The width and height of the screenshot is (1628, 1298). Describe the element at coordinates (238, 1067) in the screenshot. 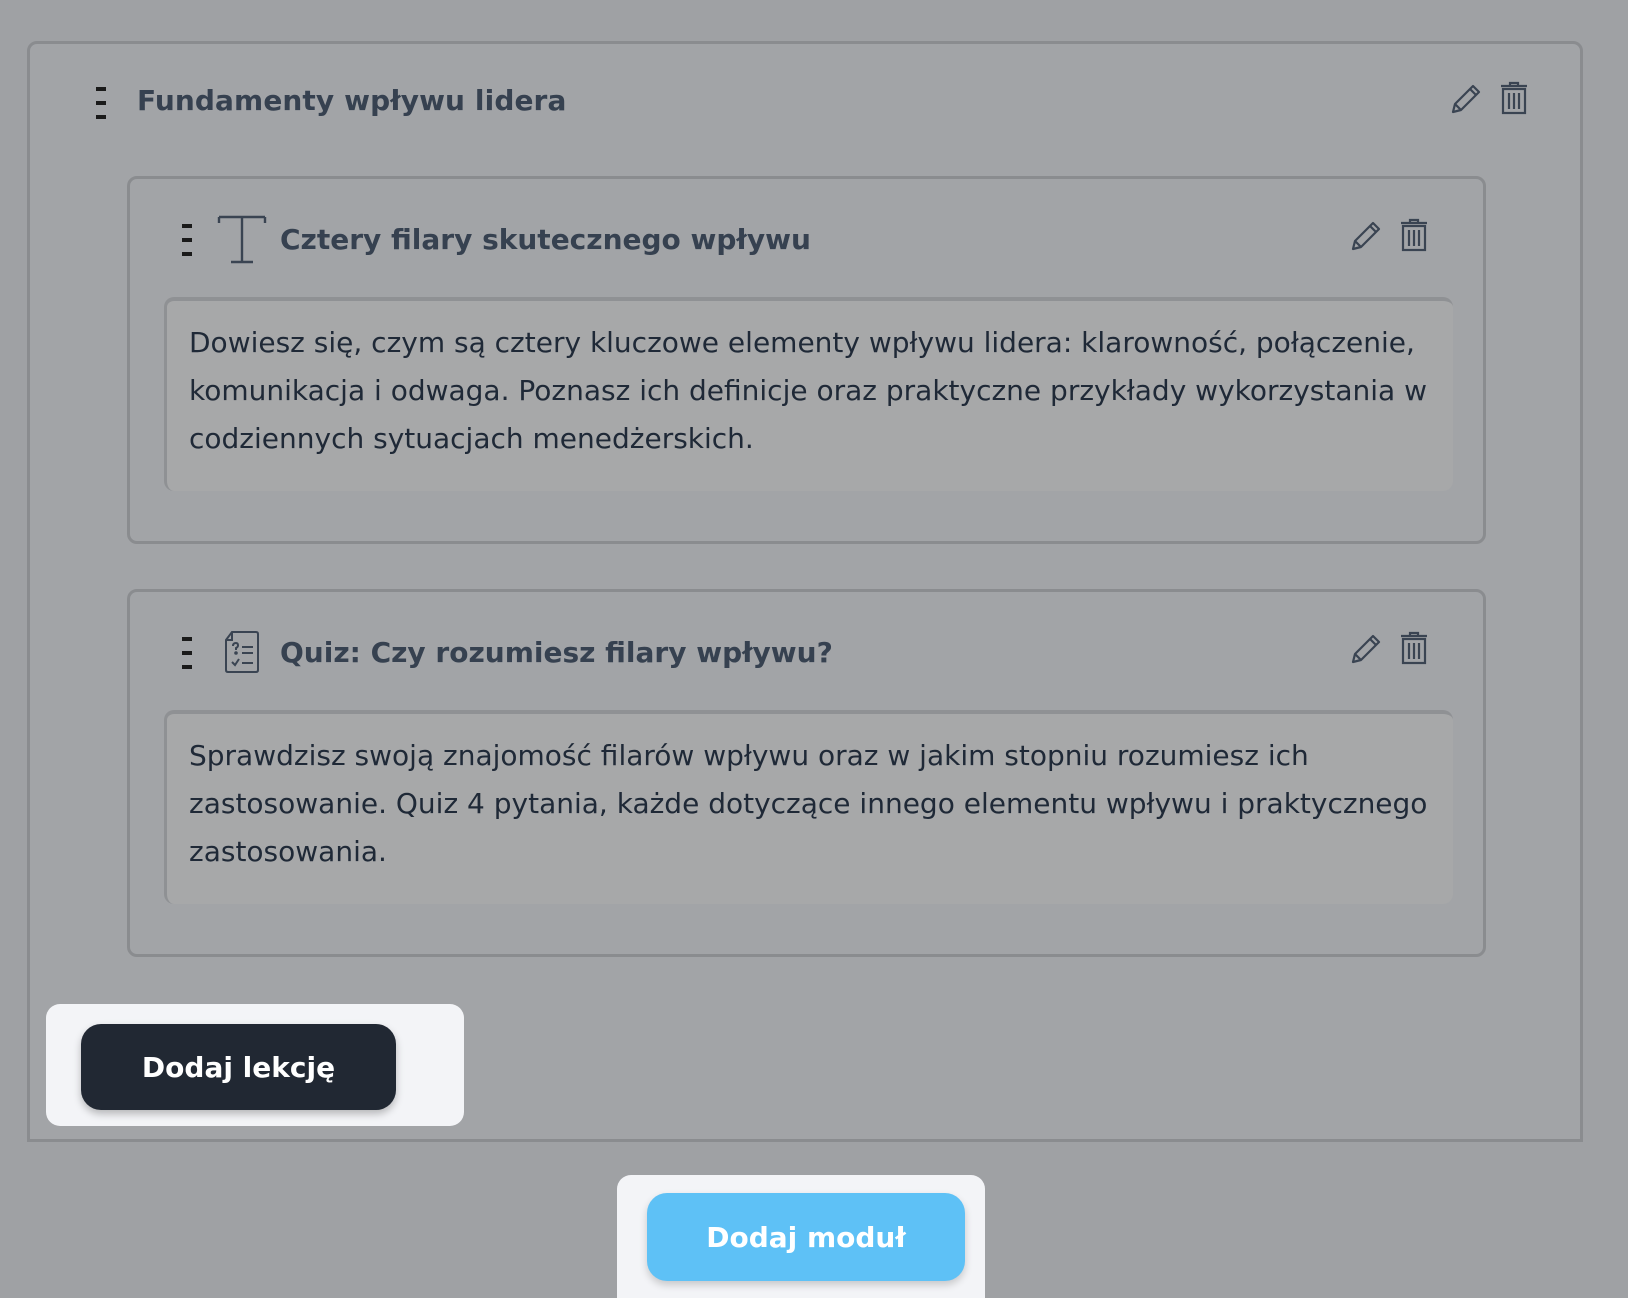

I see `add-lesson-button: Dodaj lekcję` at that location.